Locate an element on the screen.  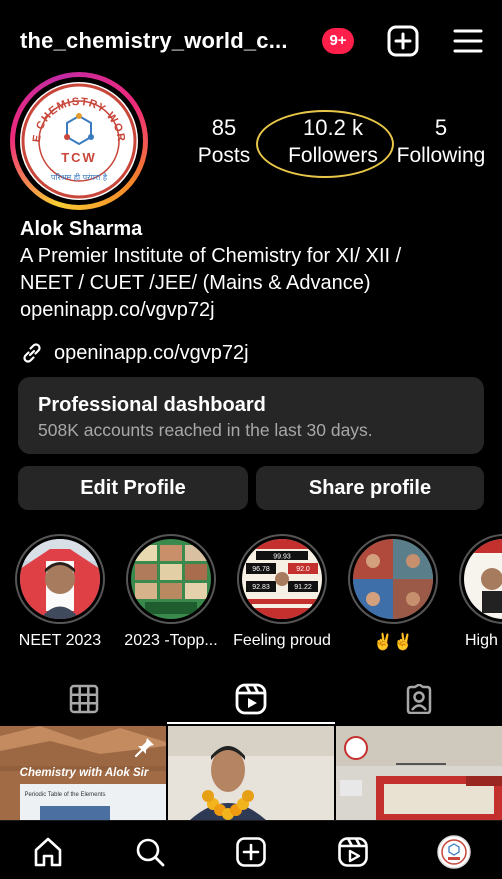
tab-reels is located at coordinates (250, 699).